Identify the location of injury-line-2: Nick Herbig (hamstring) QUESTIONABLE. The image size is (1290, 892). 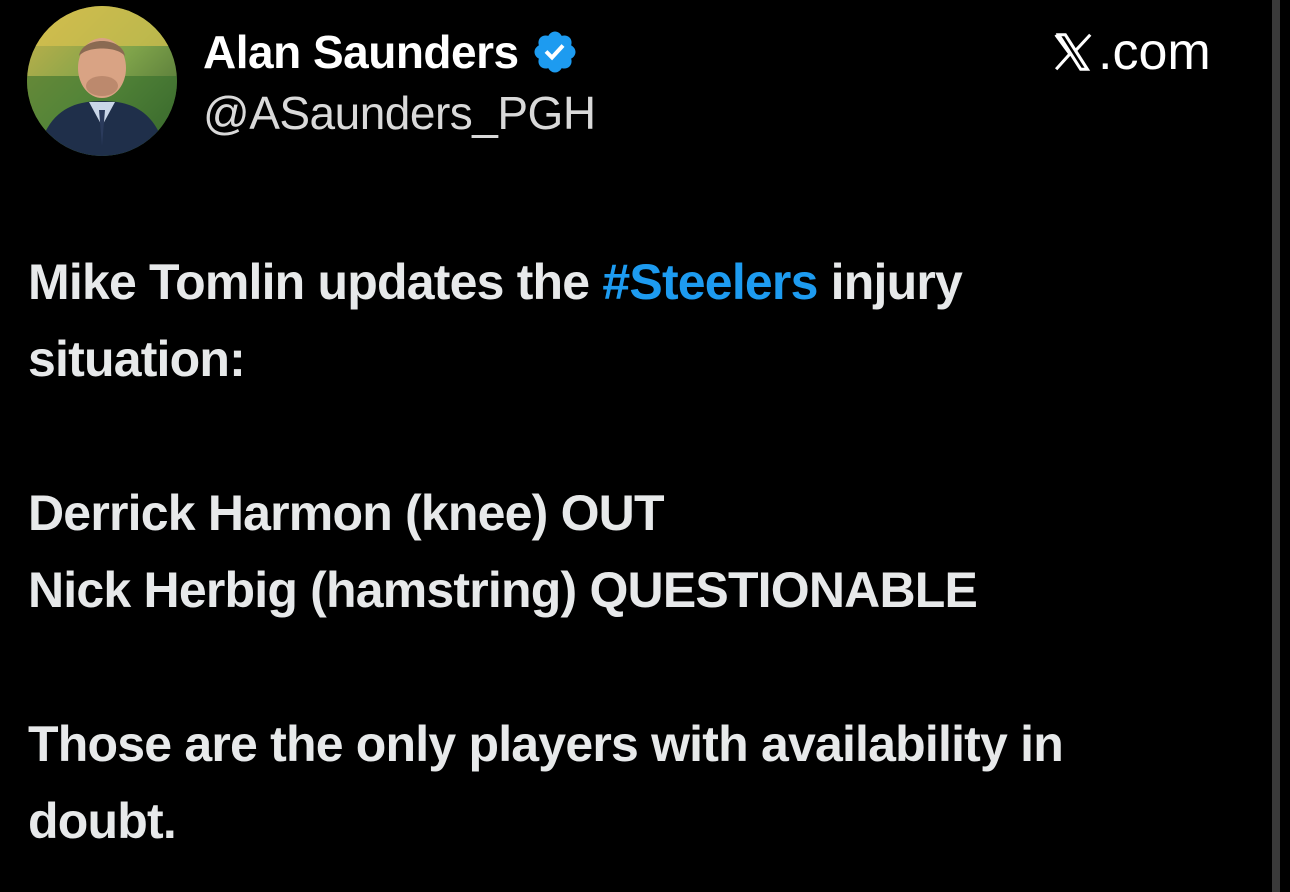
(503, 590).